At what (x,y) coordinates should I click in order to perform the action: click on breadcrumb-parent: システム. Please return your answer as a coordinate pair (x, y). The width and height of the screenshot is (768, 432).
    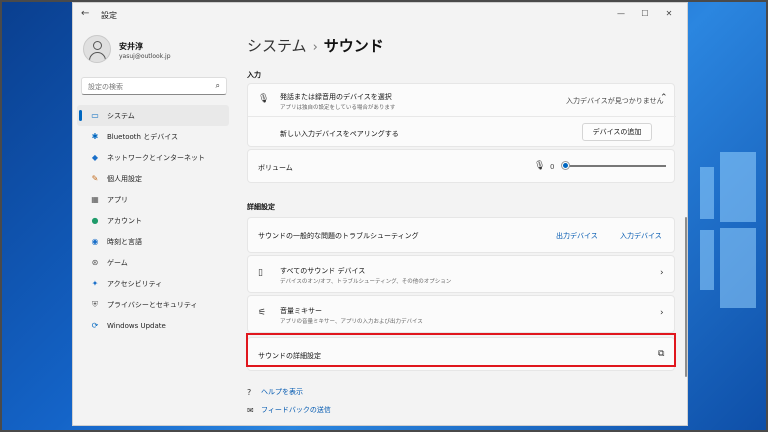
    Looking at the image, I should click on (277, 46).